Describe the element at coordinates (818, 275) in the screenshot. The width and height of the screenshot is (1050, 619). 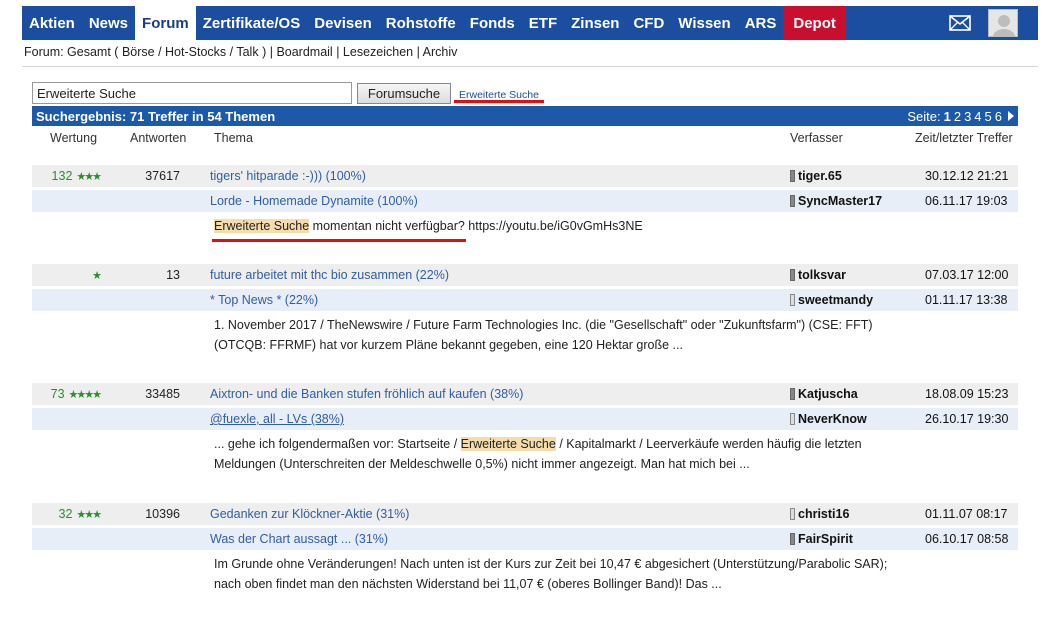
I see `author-link: tolksvar` at that location.